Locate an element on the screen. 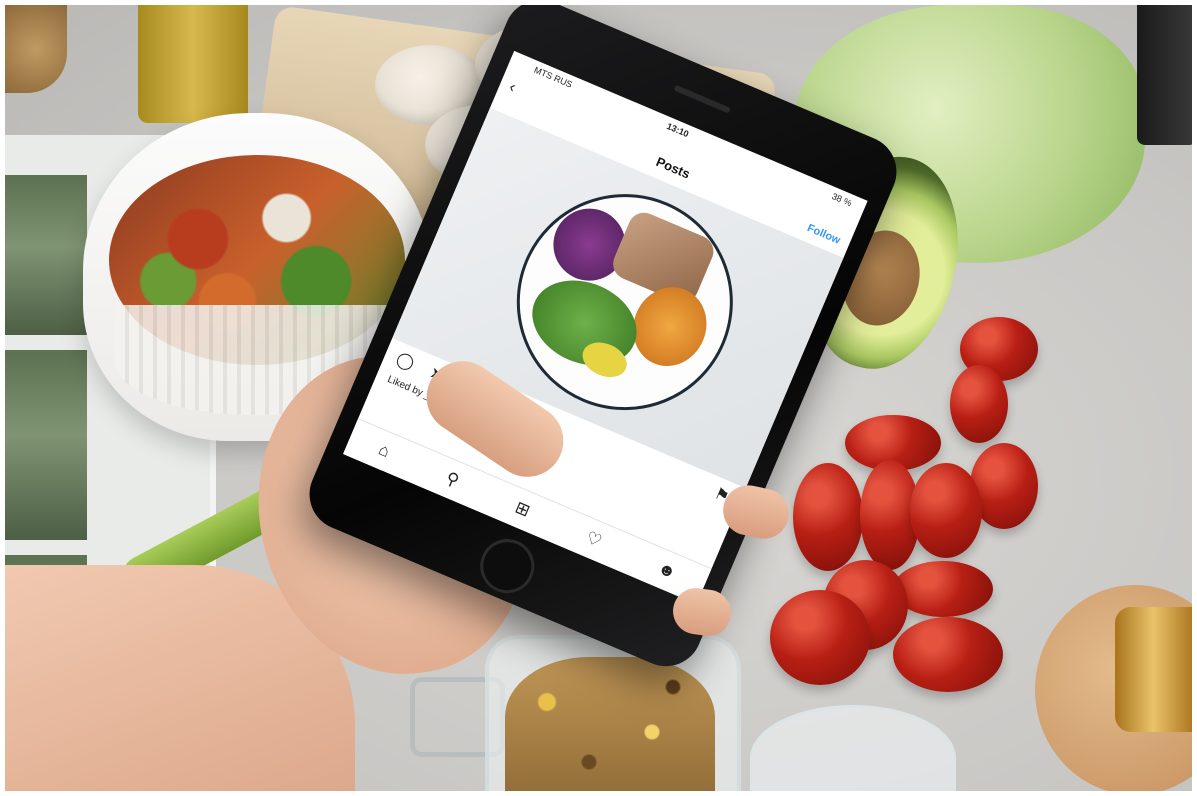 Image resolution: width=1197 pixels, height=796 pixels. seeds is located at coordinates (610, 724).